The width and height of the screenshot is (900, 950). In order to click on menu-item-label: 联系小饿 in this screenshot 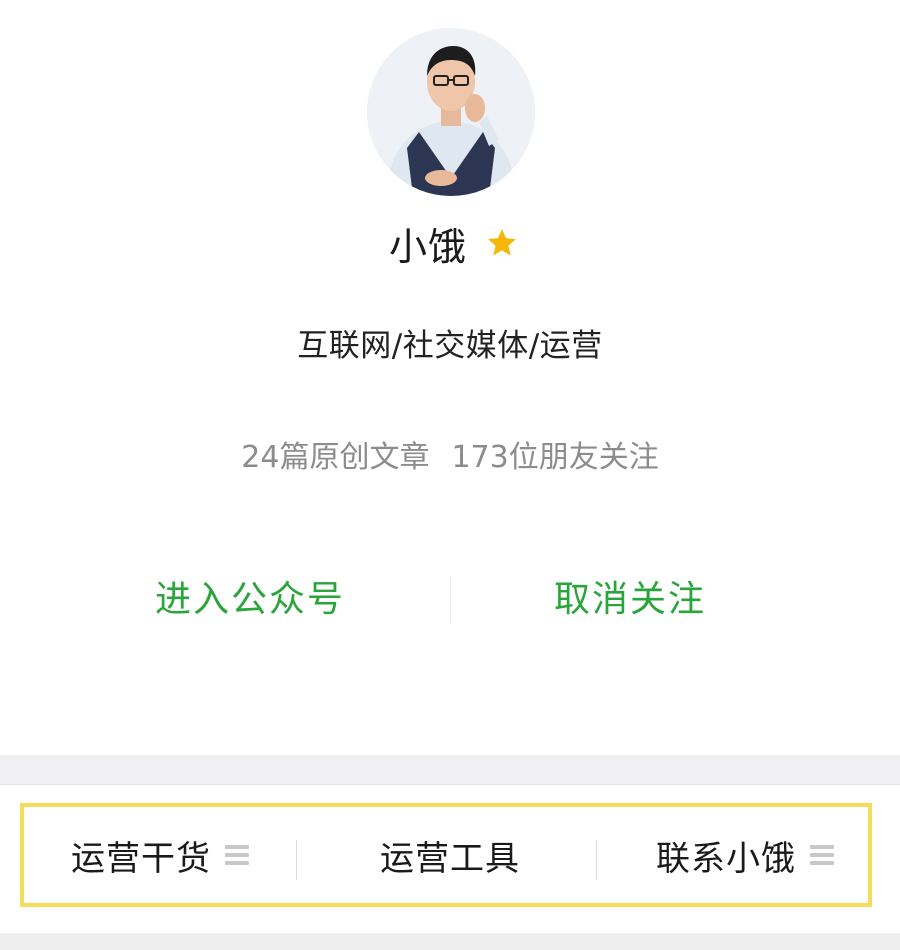, I will do `click(726, 858)`.